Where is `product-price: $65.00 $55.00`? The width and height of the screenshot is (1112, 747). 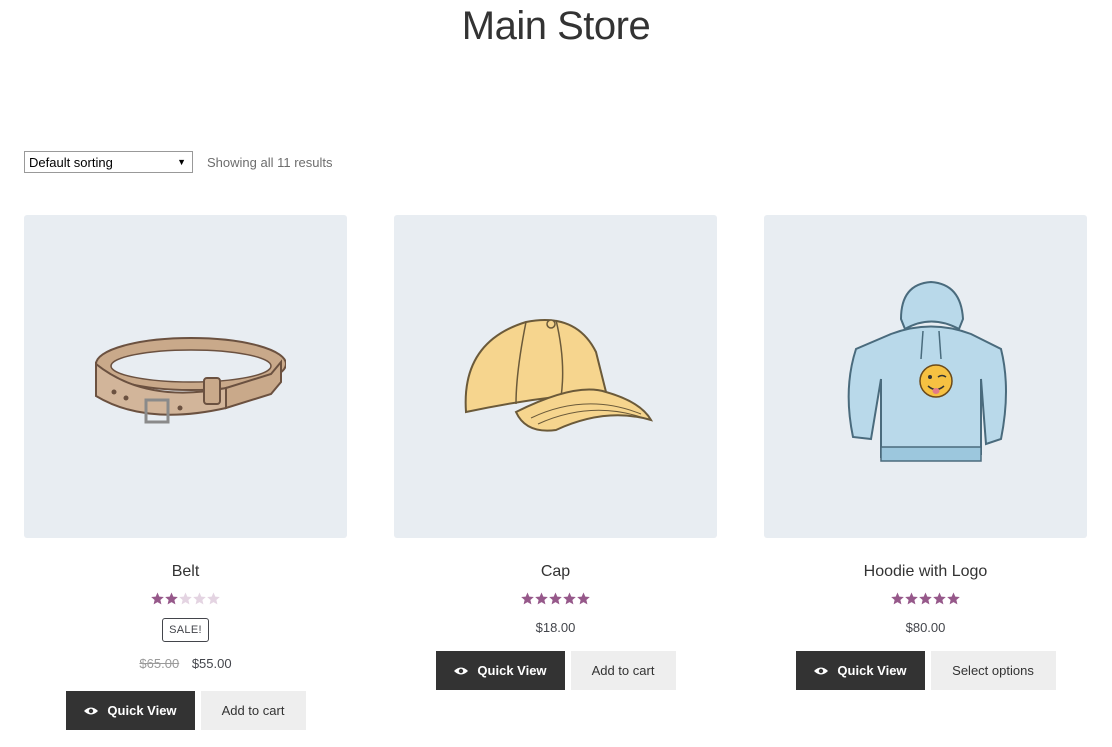 product-price: $65.00 $55.00 is located at coordinates (185, 663).